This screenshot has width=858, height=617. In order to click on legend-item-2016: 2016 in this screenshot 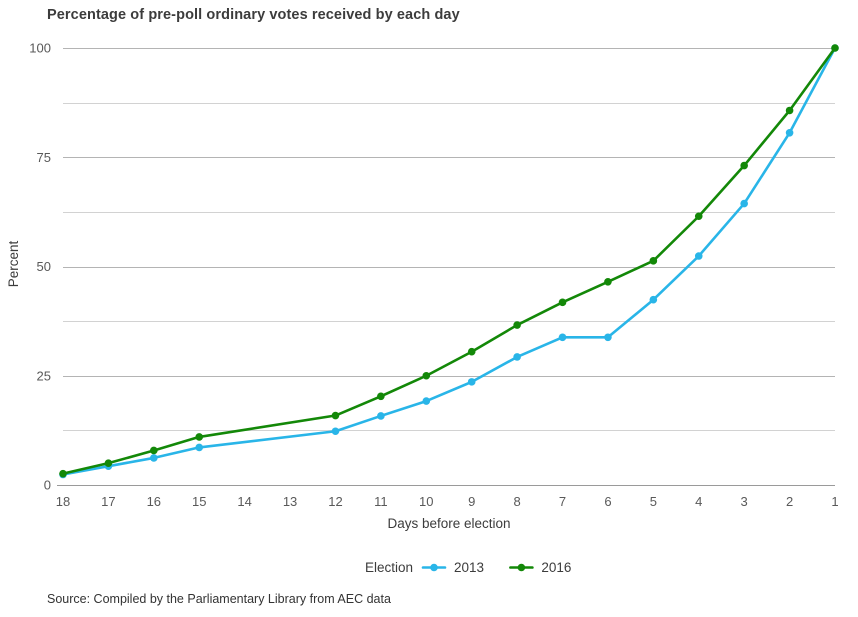, I will do `click(540, 567)`.